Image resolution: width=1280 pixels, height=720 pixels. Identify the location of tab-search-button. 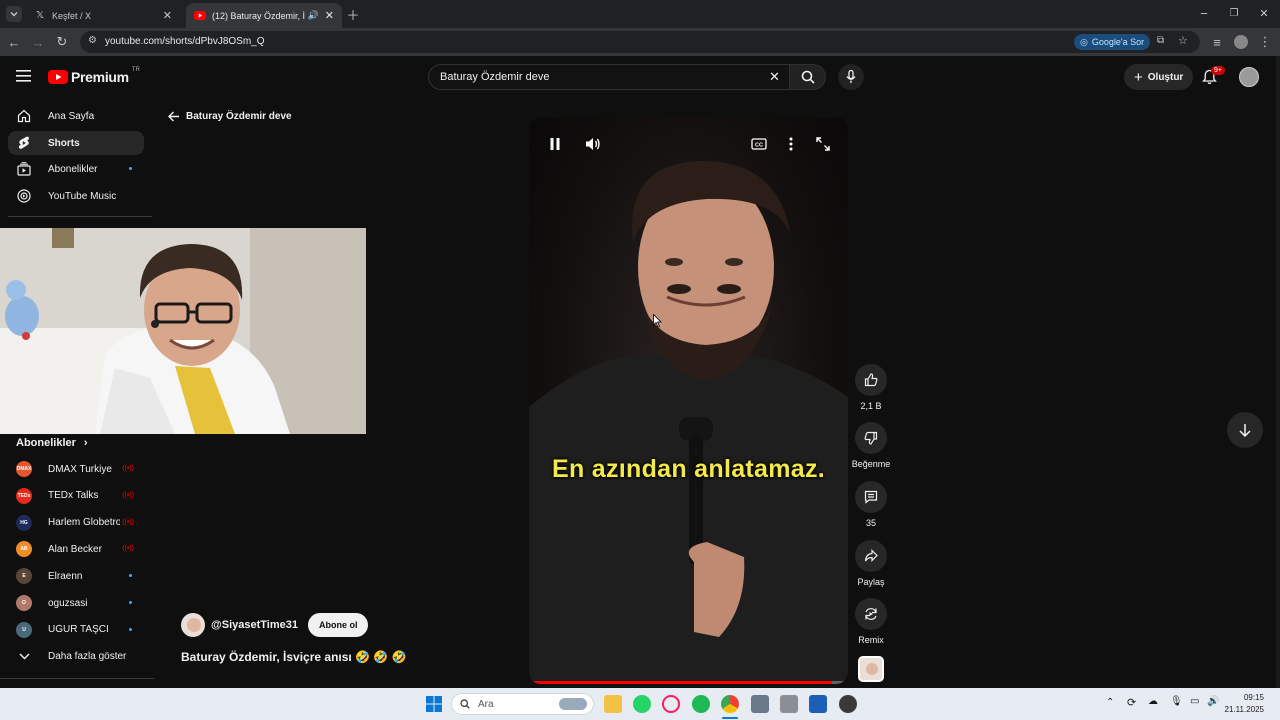
(14, 14).